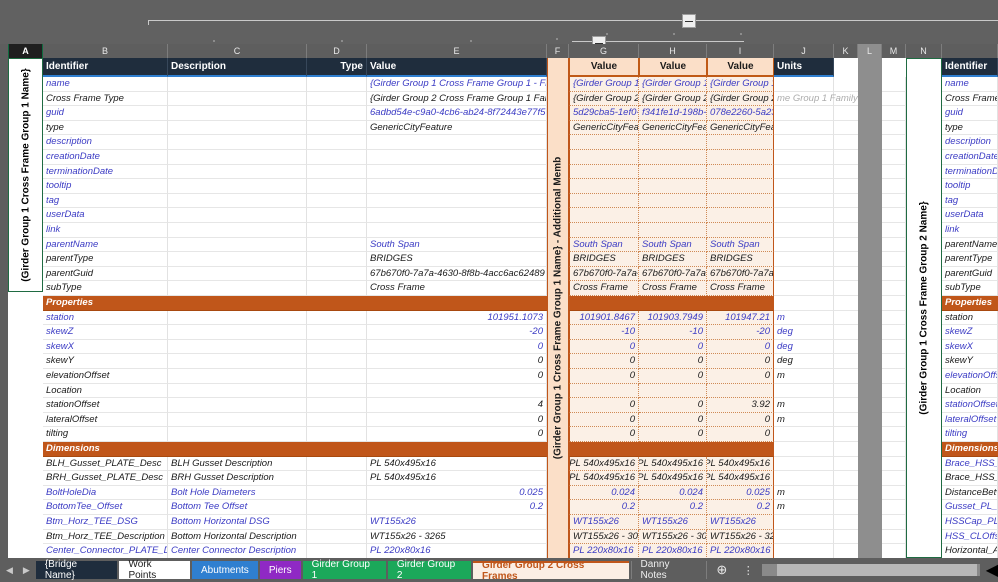 The width and height of the screenshot is (998, 582). I want to click on prev-sheet-icon: ◀, so click(9, 570).